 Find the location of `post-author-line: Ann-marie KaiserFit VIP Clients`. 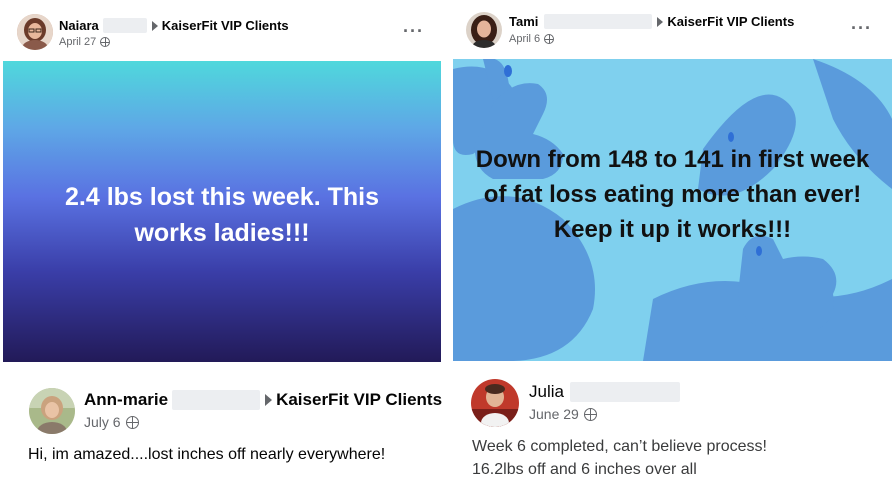

post-author-line: Ann-marie KaiserFit VIP Clients is located at coordinates (263, 400).